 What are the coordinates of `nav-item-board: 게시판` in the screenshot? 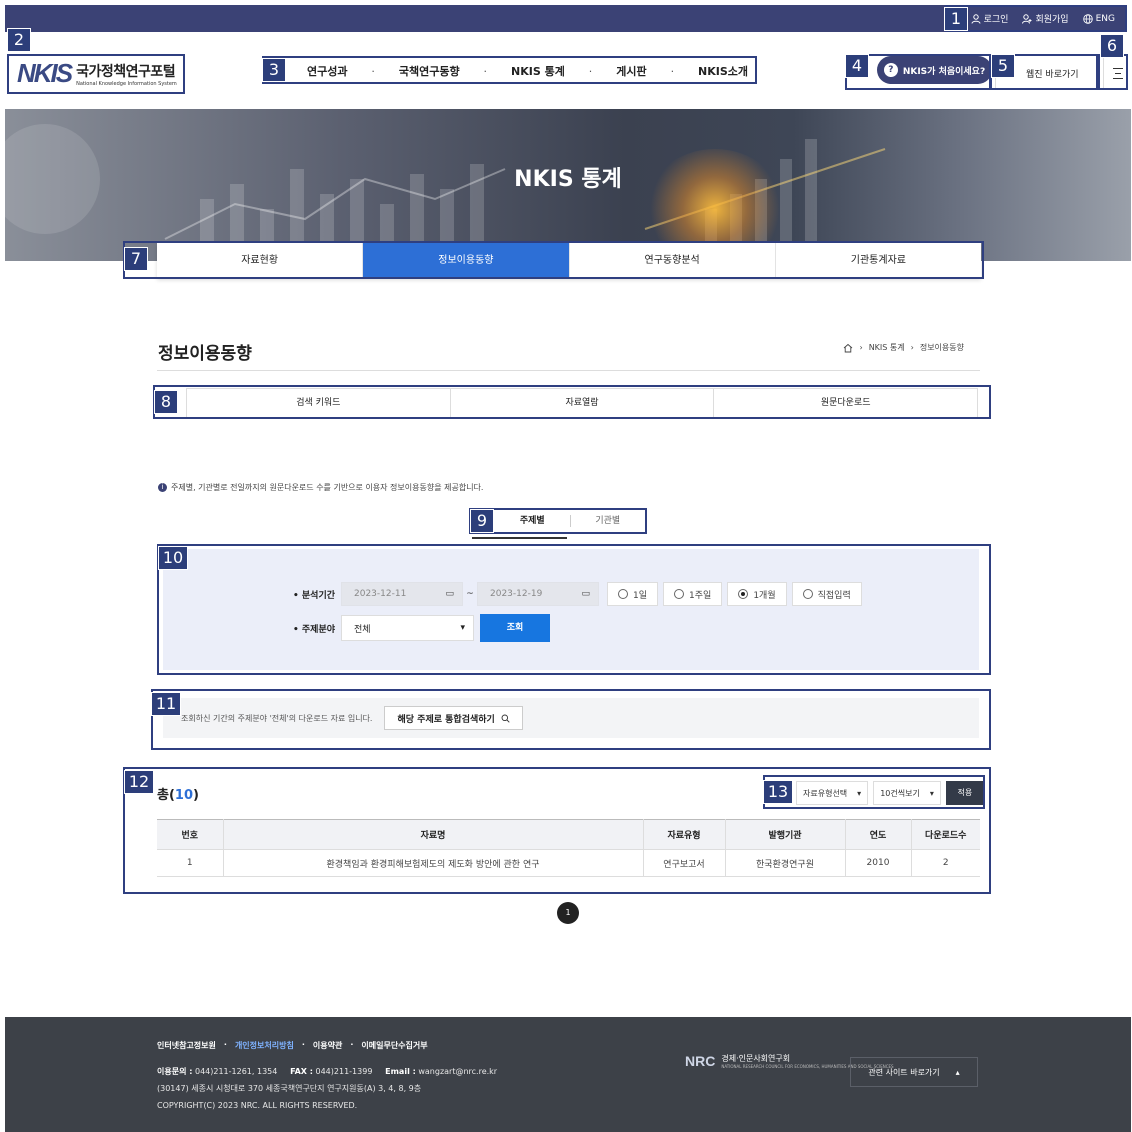 It's located at (631, 71).